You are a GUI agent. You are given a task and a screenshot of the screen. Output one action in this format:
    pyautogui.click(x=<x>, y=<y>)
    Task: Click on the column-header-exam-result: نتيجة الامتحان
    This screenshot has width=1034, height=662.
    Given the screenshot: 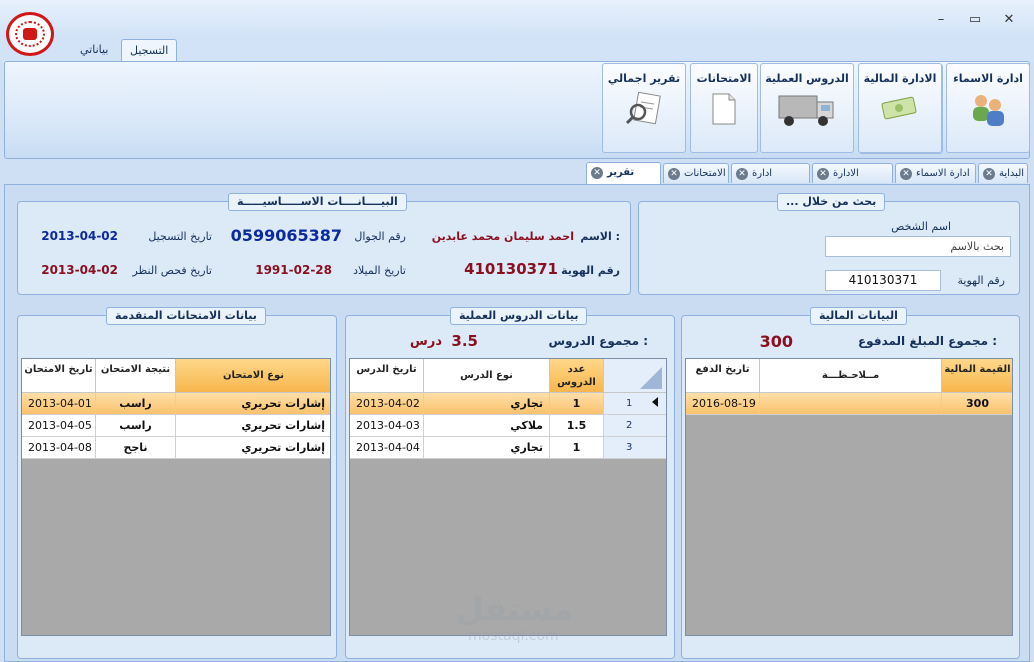 What is the action you would take?
    pyautogui.click(x=136, y=376)
    